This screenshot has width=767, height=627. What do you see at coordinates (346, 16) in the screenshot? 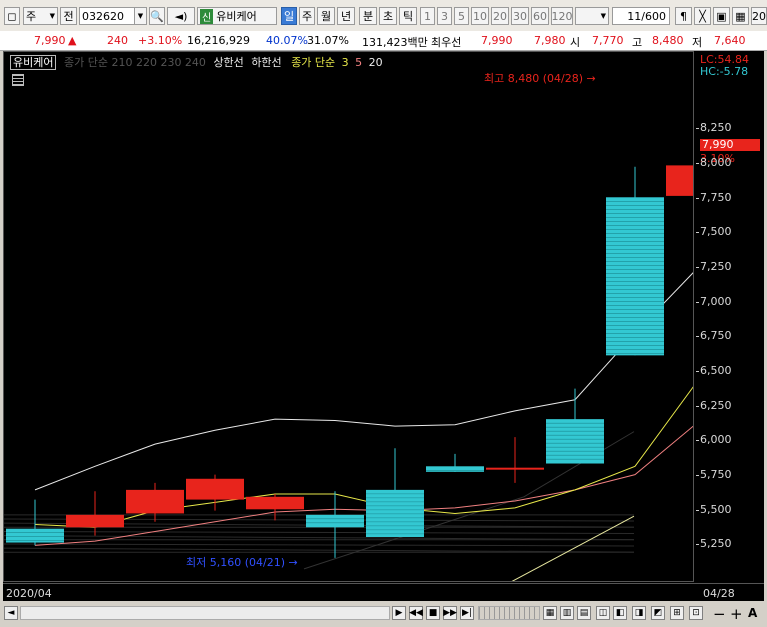
I see `tab-period-year: 년` at bounding box center [346, 16].